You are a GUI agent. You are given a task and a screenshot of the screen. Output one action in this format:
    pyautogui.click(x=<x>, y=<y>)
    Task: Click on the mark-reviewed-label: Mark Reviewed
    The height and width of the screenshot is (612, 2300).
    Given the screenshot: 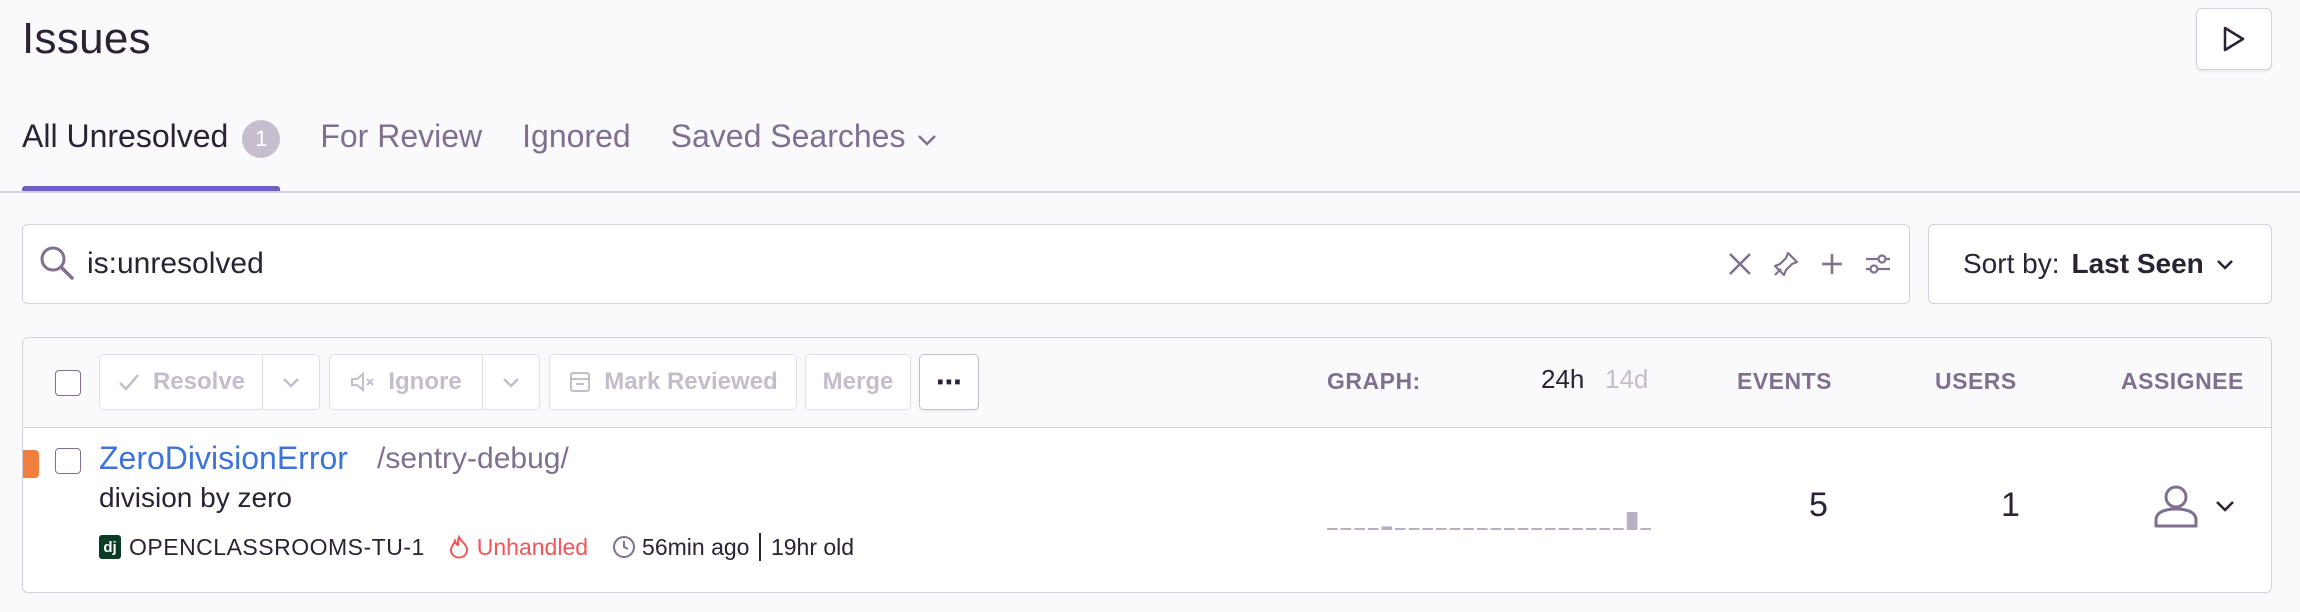 What is the action you would take?
    pyautogui.click(x=691, y=381)
    